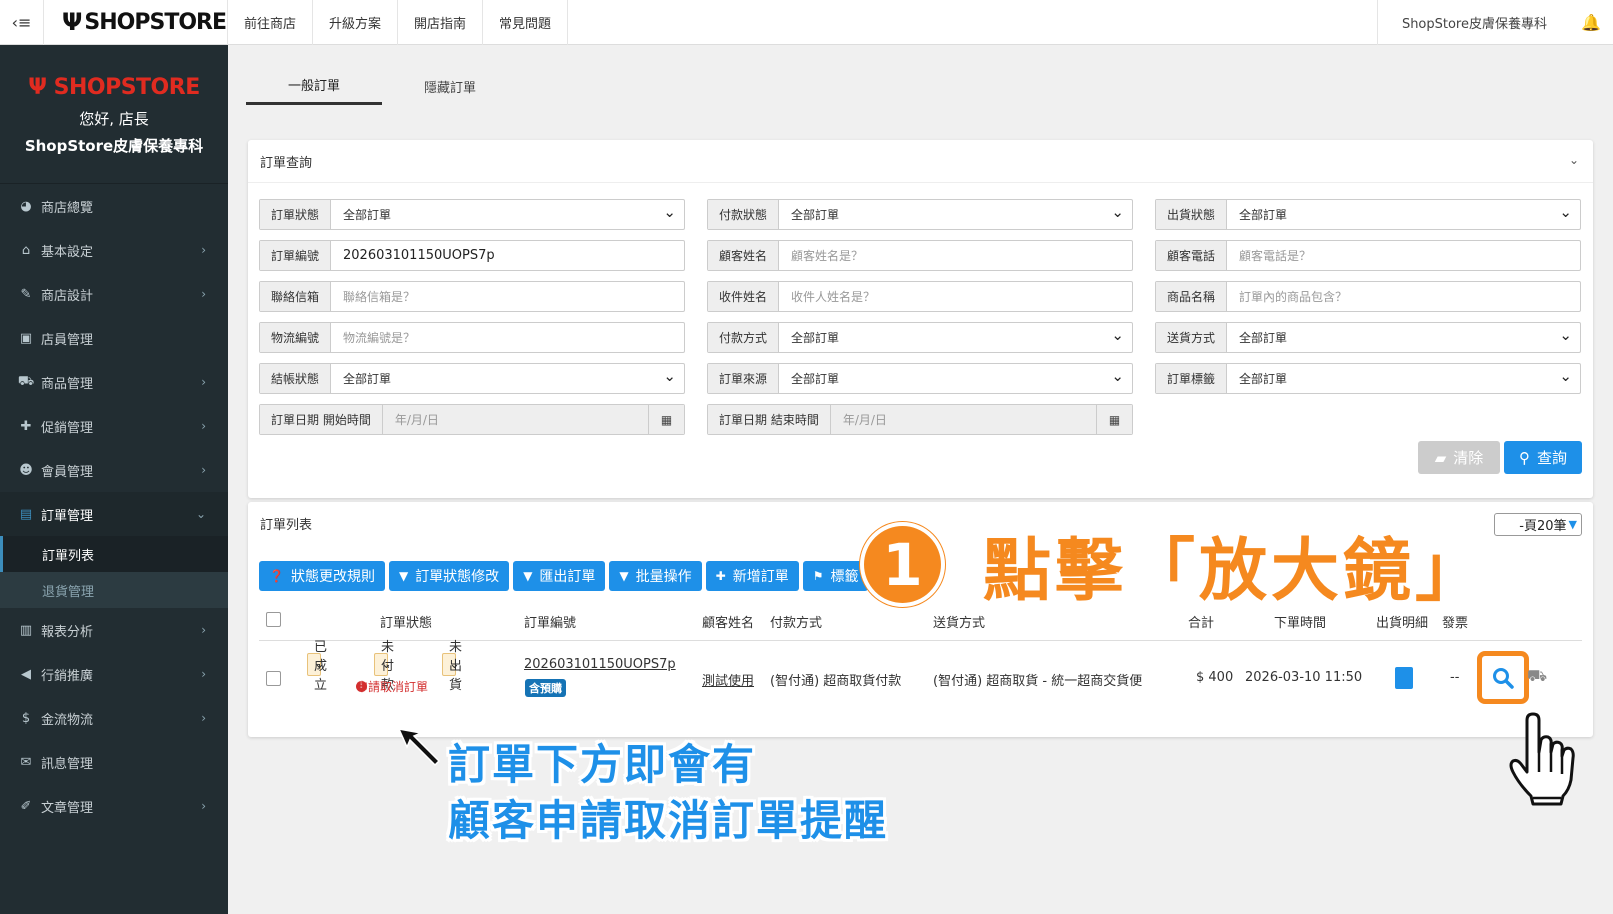  Describe the element at coordinates (668, 793) in the screenshot. I see `note-annotation: 訂單下方即會有 顧客申請取消訂單提醒` at that location.